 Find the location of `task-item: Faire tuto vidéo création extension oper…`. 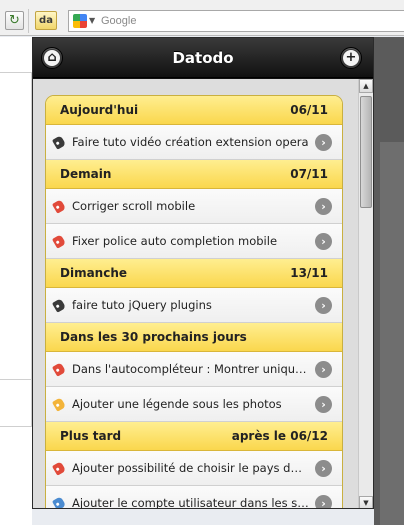

task-item: Faire tuto vidéo création extension oper… is located at coordinates (194, 142).